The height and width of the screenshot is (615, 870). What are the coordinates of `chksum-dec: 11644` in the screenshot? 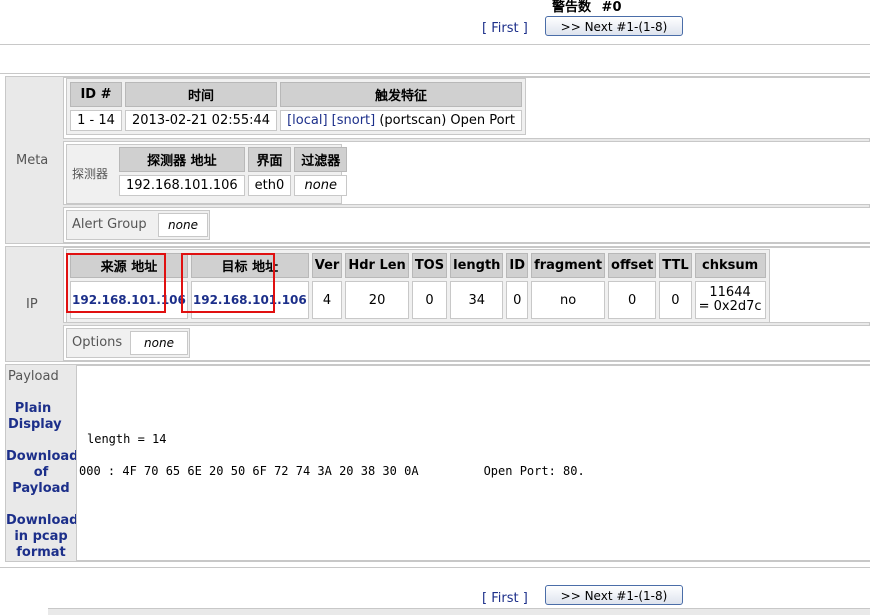 It's located at (730, 292).